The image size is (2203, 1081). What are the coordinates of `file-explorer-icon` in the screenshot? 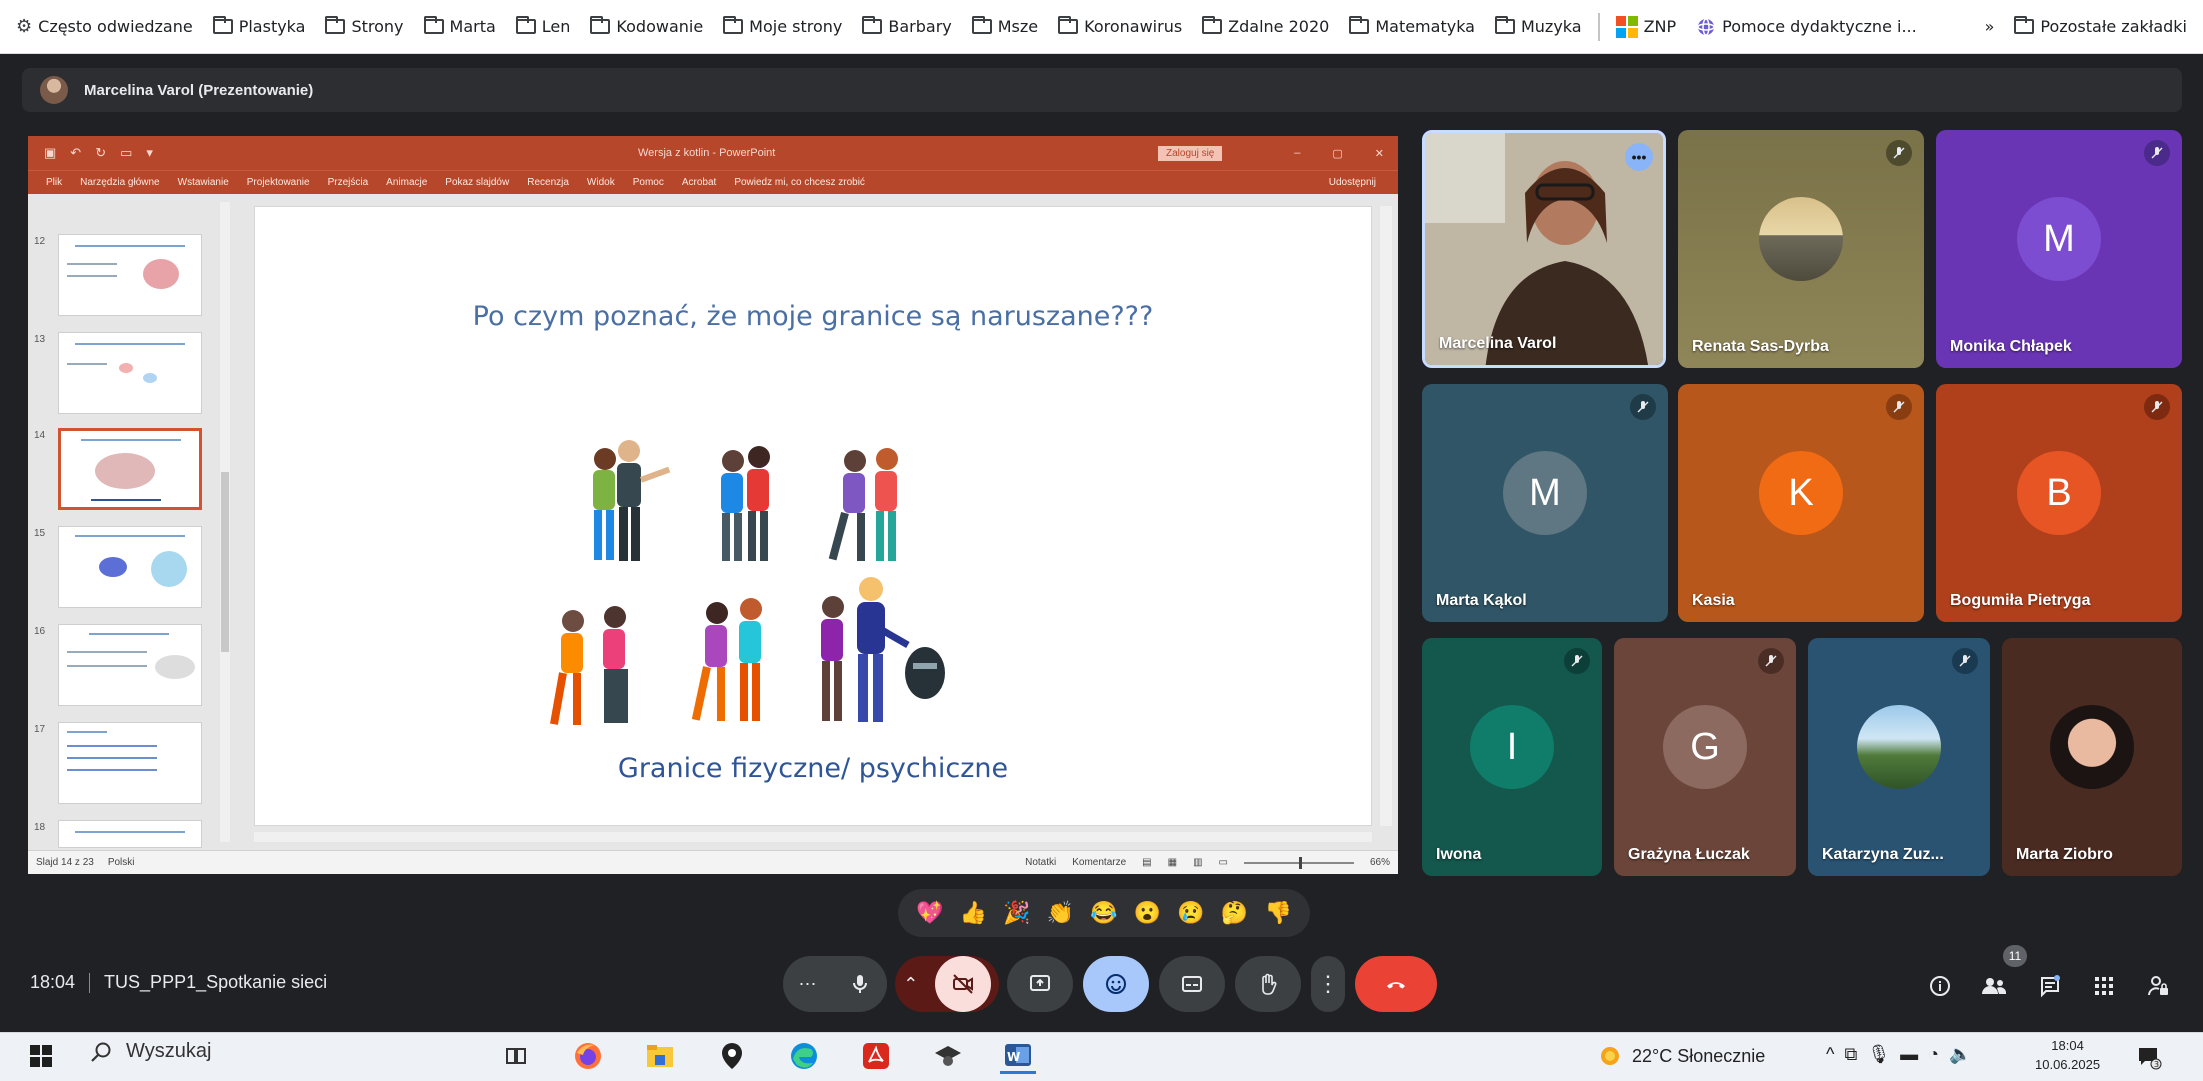 It's located at (660, 1056).